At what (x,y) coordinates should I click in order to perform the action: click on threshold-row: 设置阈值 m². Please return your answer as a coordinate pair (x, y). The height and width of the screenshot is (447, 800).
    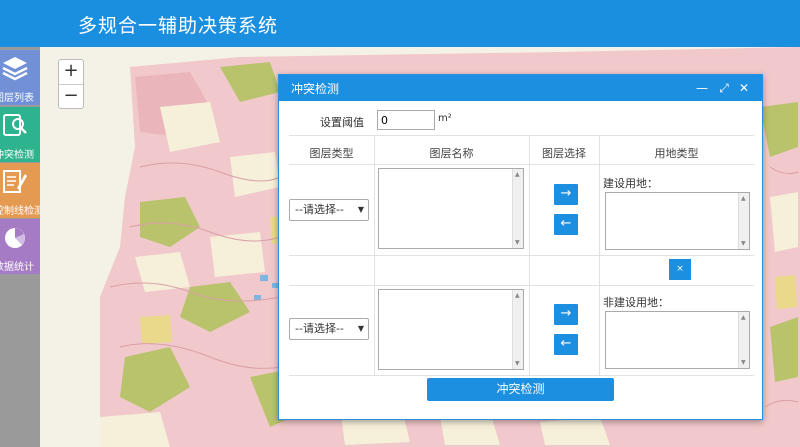
    Looking at the image, I should click on (520, 120).